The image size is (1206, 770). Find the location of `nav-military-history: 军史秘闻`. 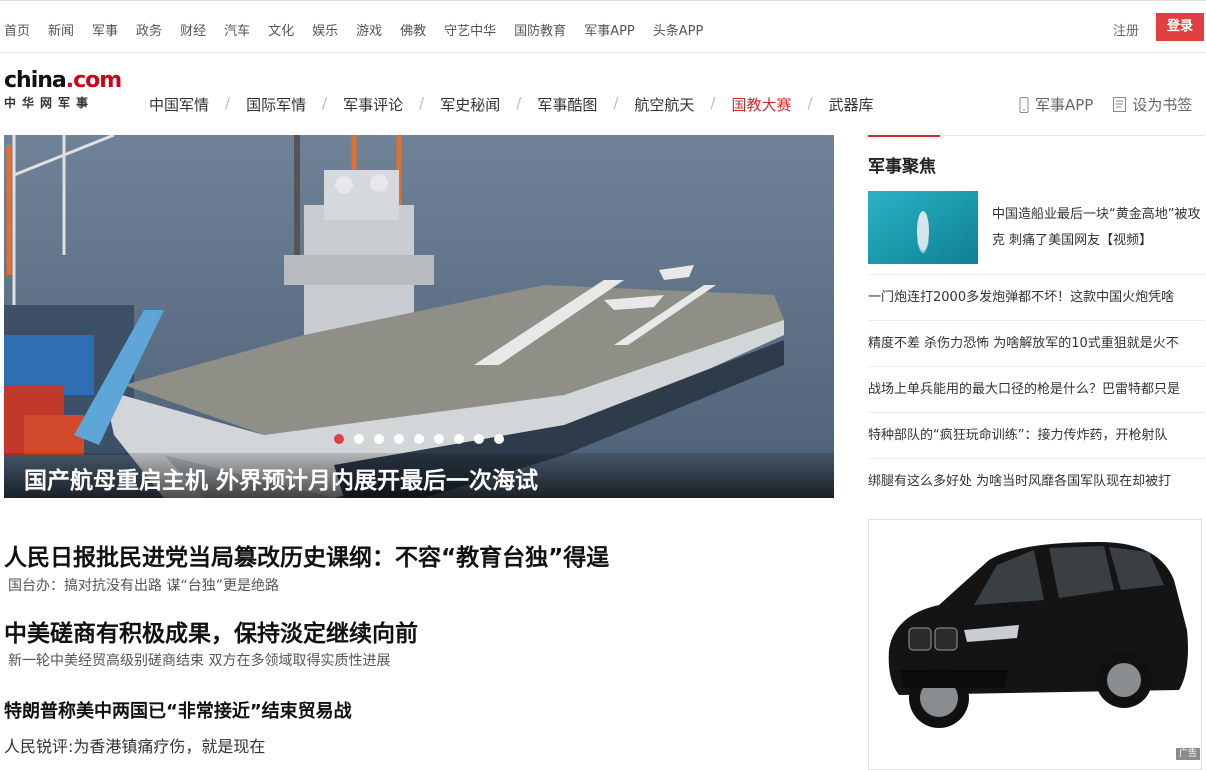

nav-military-history: 军史秘闻 is located at coordinates (470, 104).